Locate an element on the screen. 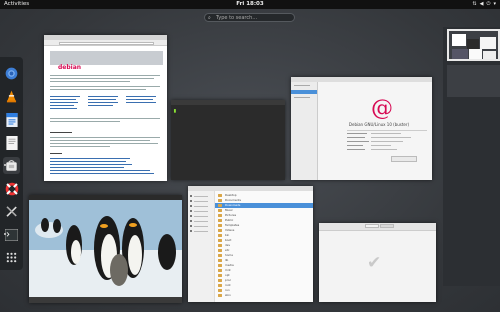 The width and height of the screenshot is (500, 312). os-name: Debian GNU/Linux 10 (buster) is located at coordinates (379, 124).